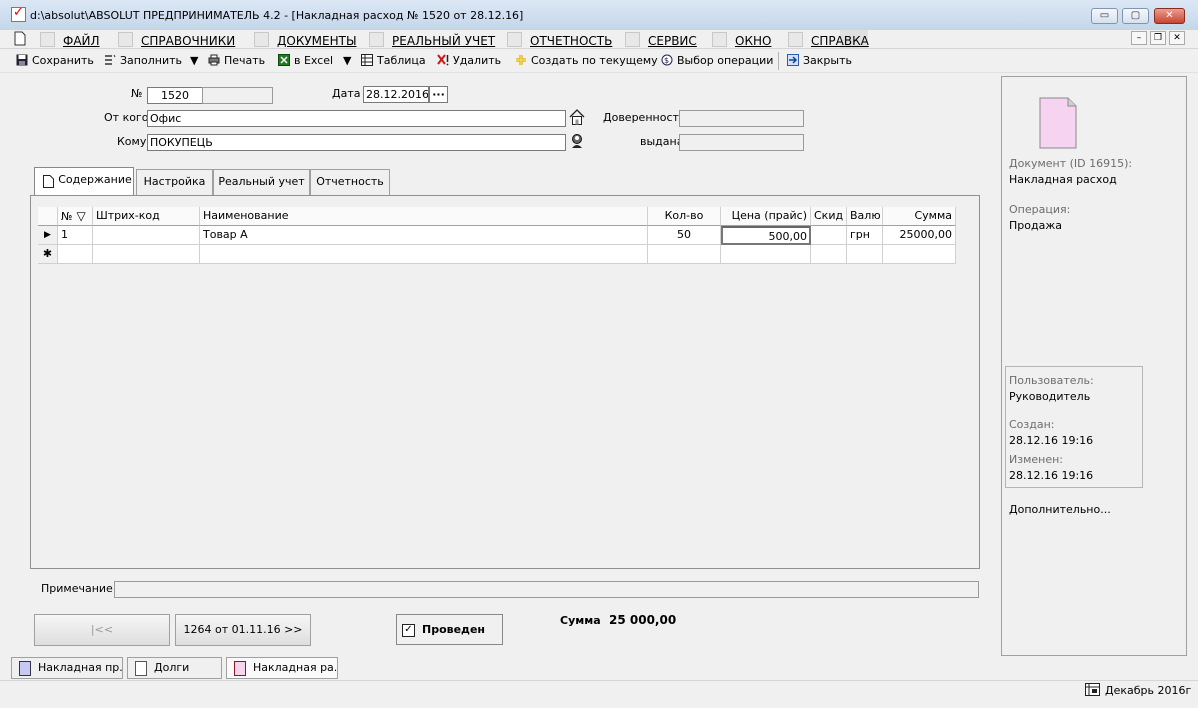  I want to click on table-cell-sum: 25000,00, so click(919, 235).